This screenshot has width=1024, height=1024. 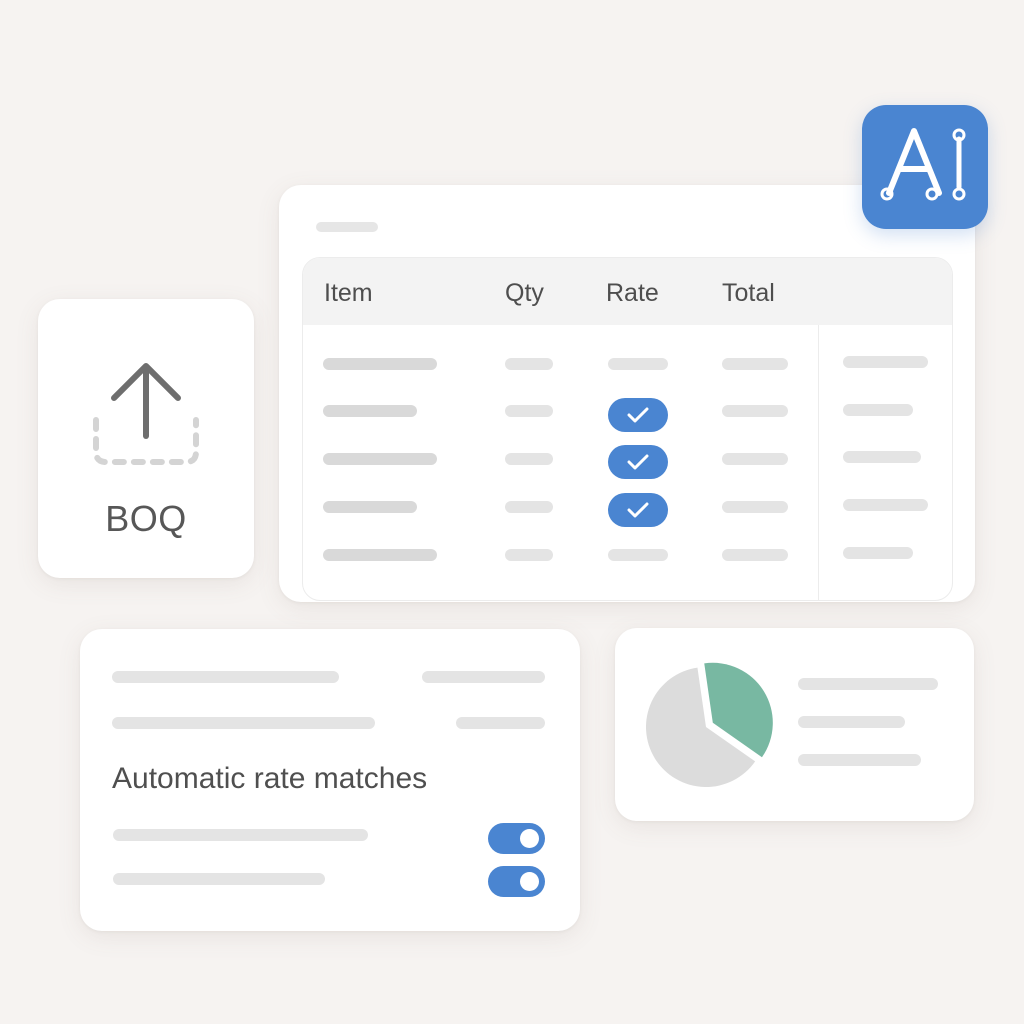 What do you see at coordinates (632, 293) in the screenshot?
I see `column-header-rate: Rate` at bounding box center [632, 293].